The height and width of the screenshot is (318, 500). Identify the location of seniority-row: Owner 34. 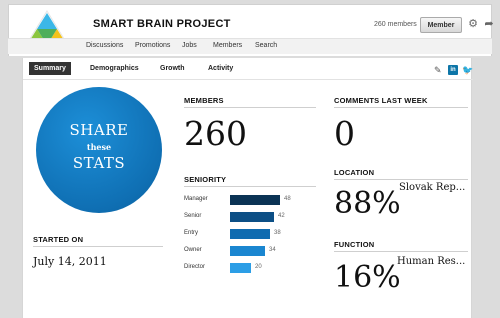
(249, 251).